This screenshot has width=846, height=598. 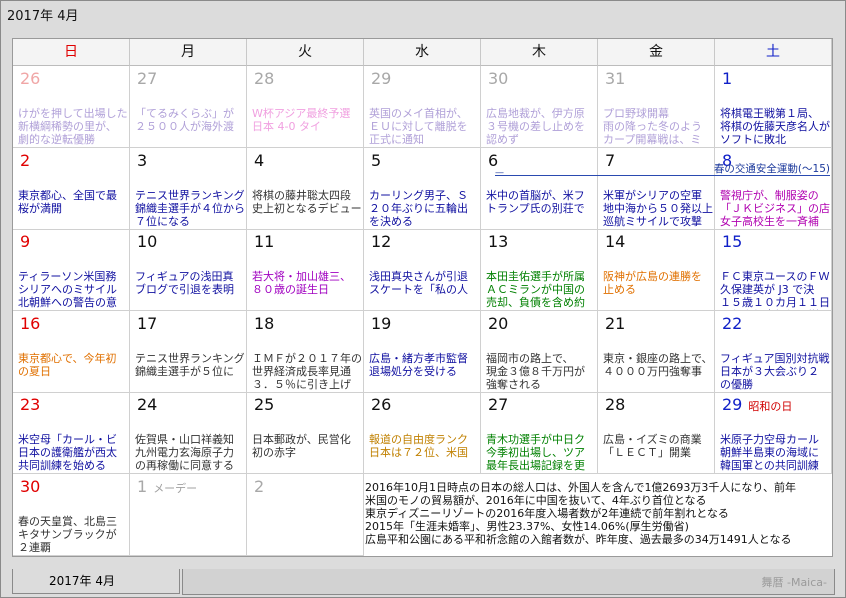 I want to click on day-number: 29, so click(x=381, y=78).